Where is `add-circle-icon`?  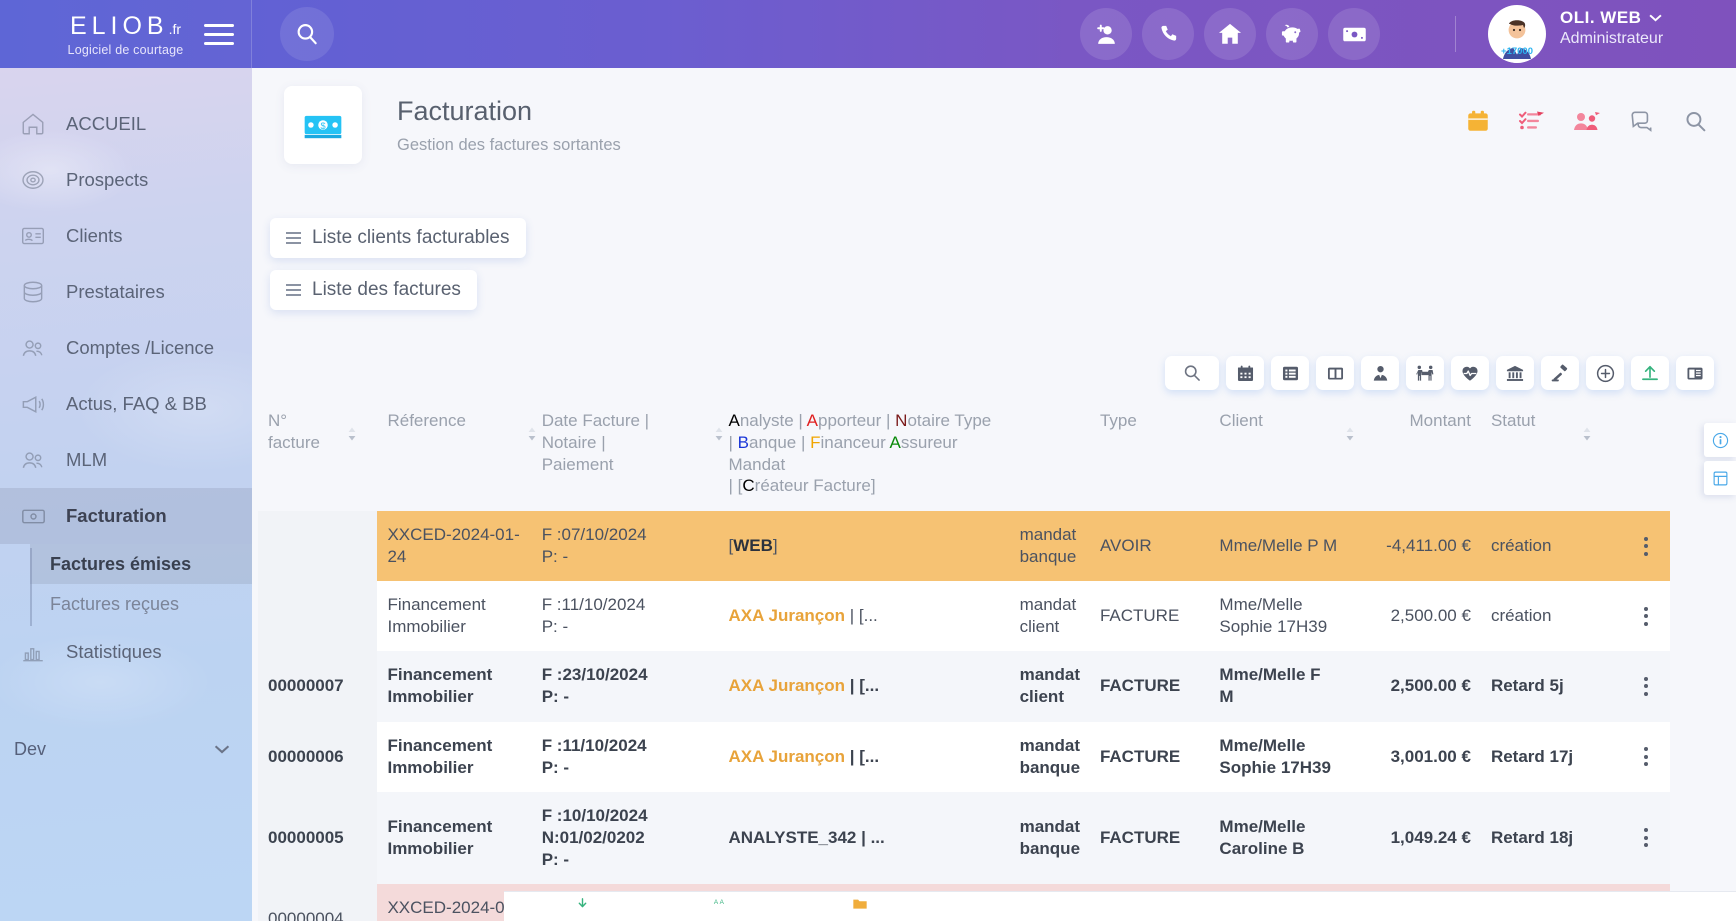
add-circle-icon is located at coordinates (1605, 373).